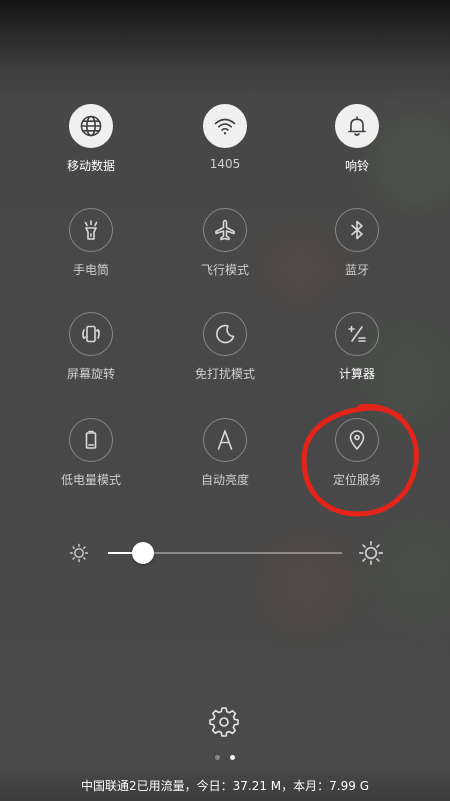 This screenshot has width=450, height=801. I want to click on flashlight-button, so click(91, 230).